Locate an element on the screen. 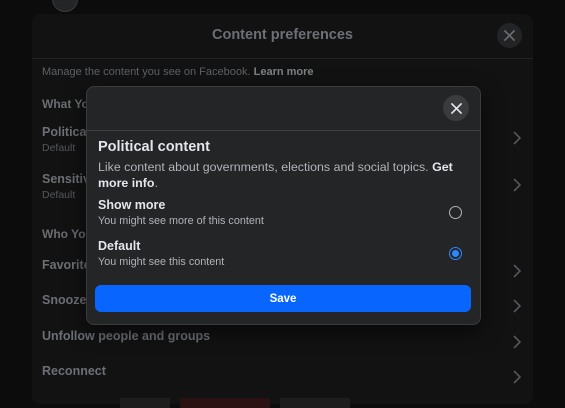 The image size is (565, 408). section-heading-what-you-see: What Yo is located at coordinates (65, 104).